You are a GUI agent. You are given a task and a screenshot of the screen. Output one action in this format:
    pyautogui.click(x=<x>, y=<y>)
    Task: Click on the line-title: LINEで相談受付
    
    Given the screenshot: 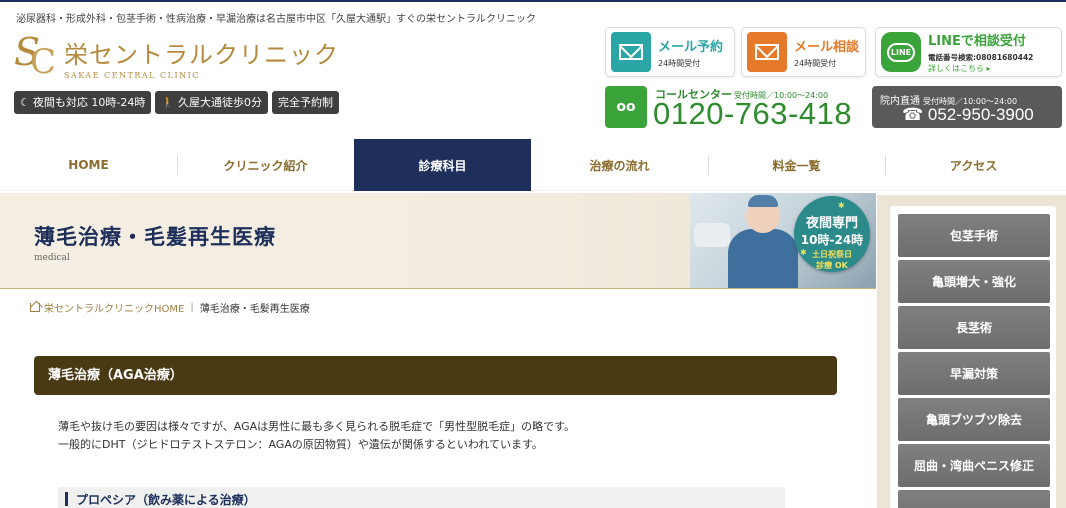 What is the action you would take?
    pyautogui.click(x=977, y=41)
    